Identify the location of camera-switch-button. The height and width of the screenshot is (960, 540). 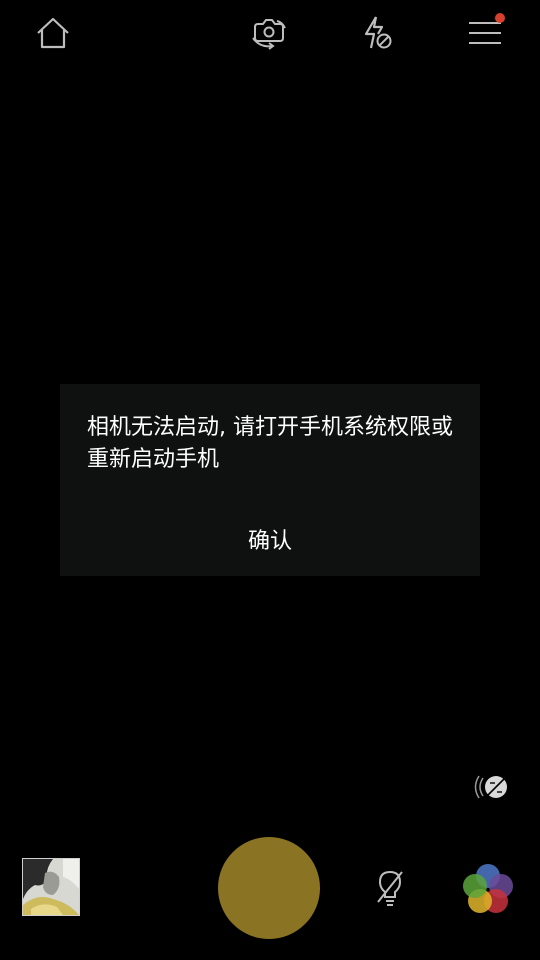
(269, 33).